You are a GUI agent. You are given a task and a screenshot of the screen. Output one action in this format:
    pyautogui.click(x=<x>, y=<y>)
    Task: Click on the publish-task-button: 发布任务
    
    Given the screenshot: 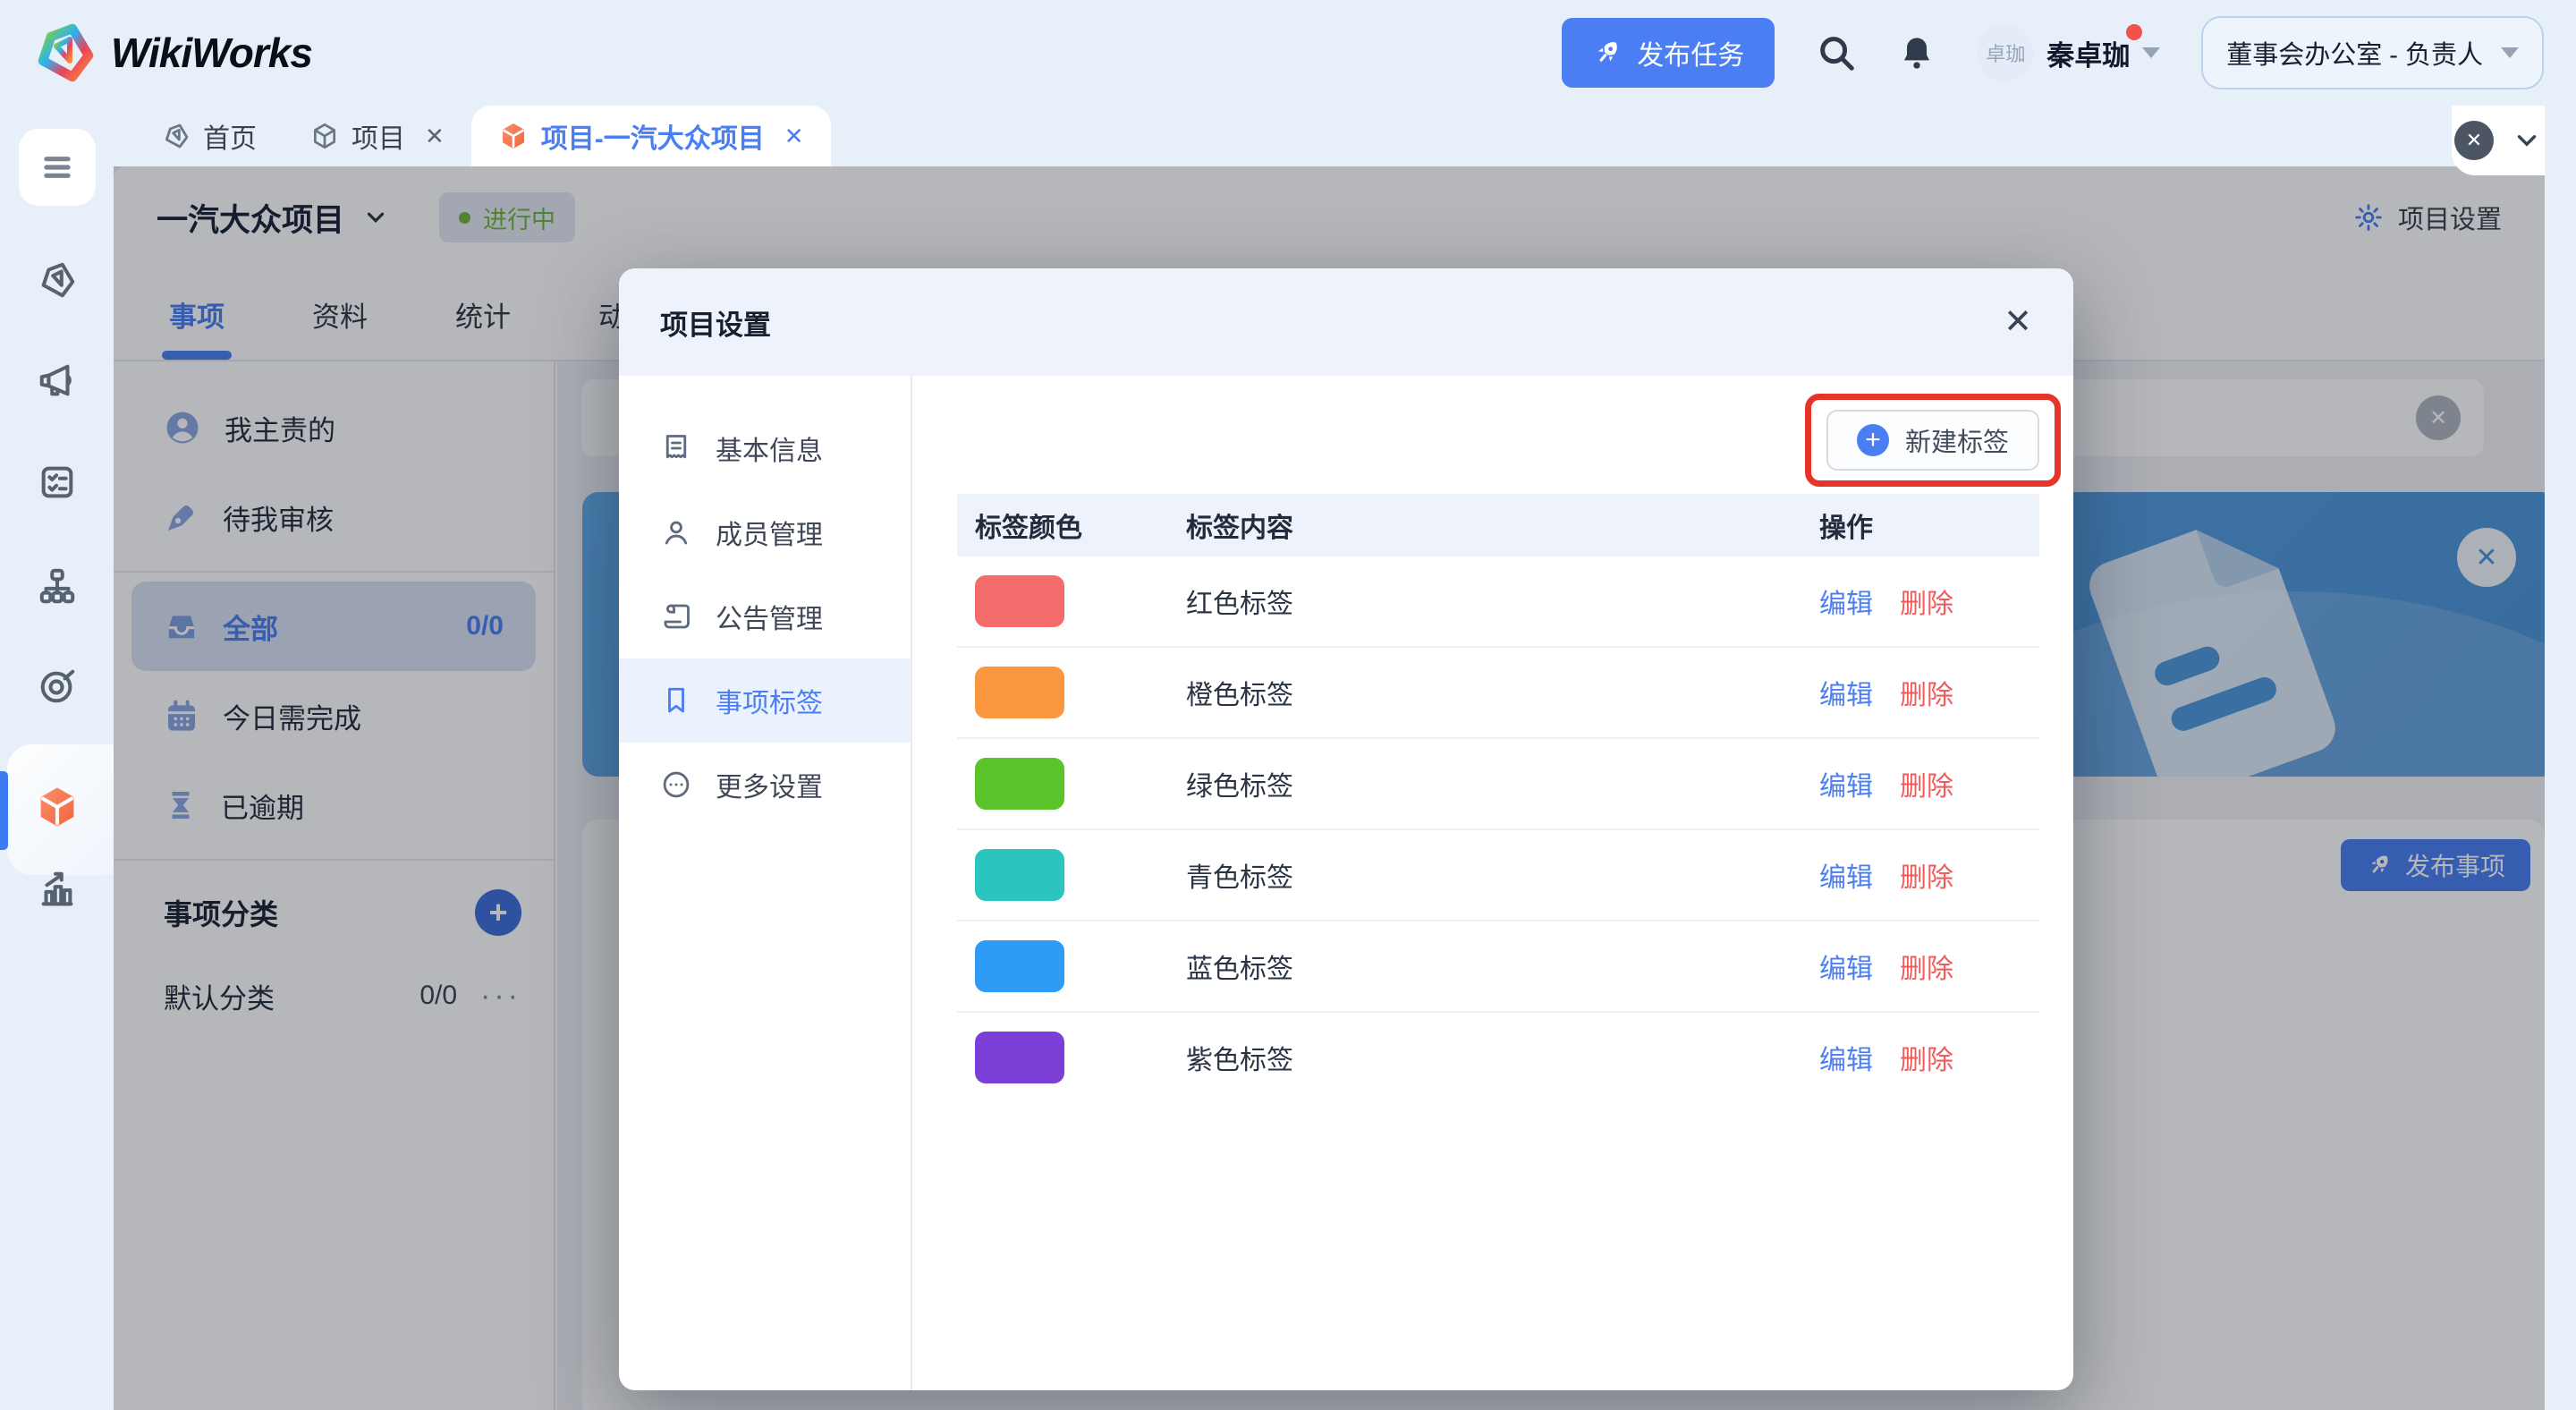 What is the action you would take?
    pyautogui.click(x=1668, y=53)
    